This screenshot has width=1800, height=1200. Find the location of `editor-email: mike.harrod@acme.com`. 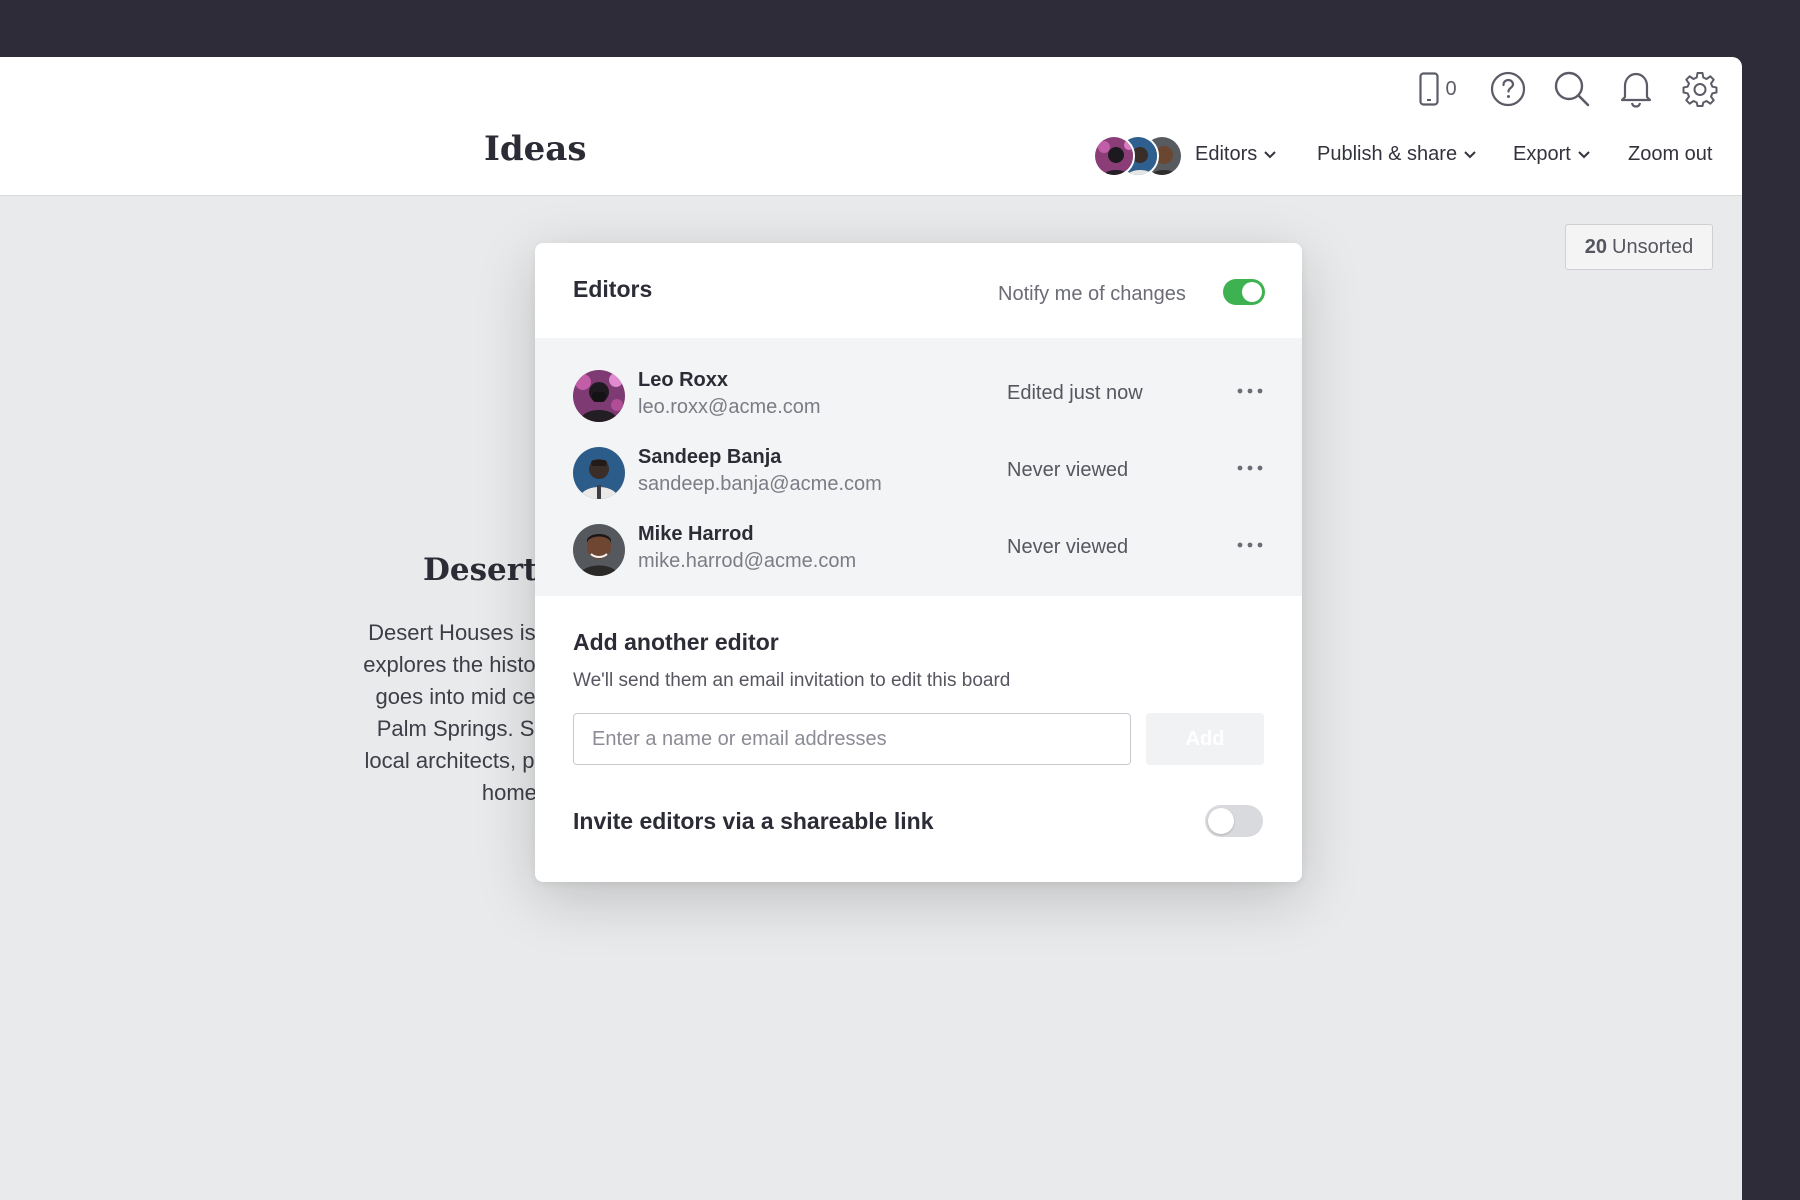

editor-email: mike.harrod@acme.com is located at coordinates (747, 561).